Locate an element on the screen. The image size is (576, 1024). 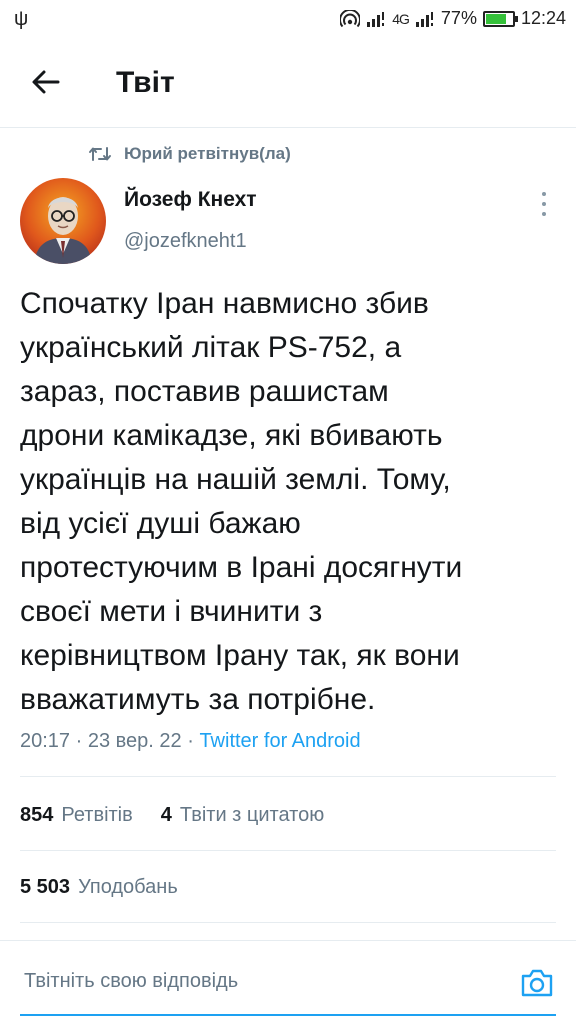
avatar is located at coordinates (63, 221).